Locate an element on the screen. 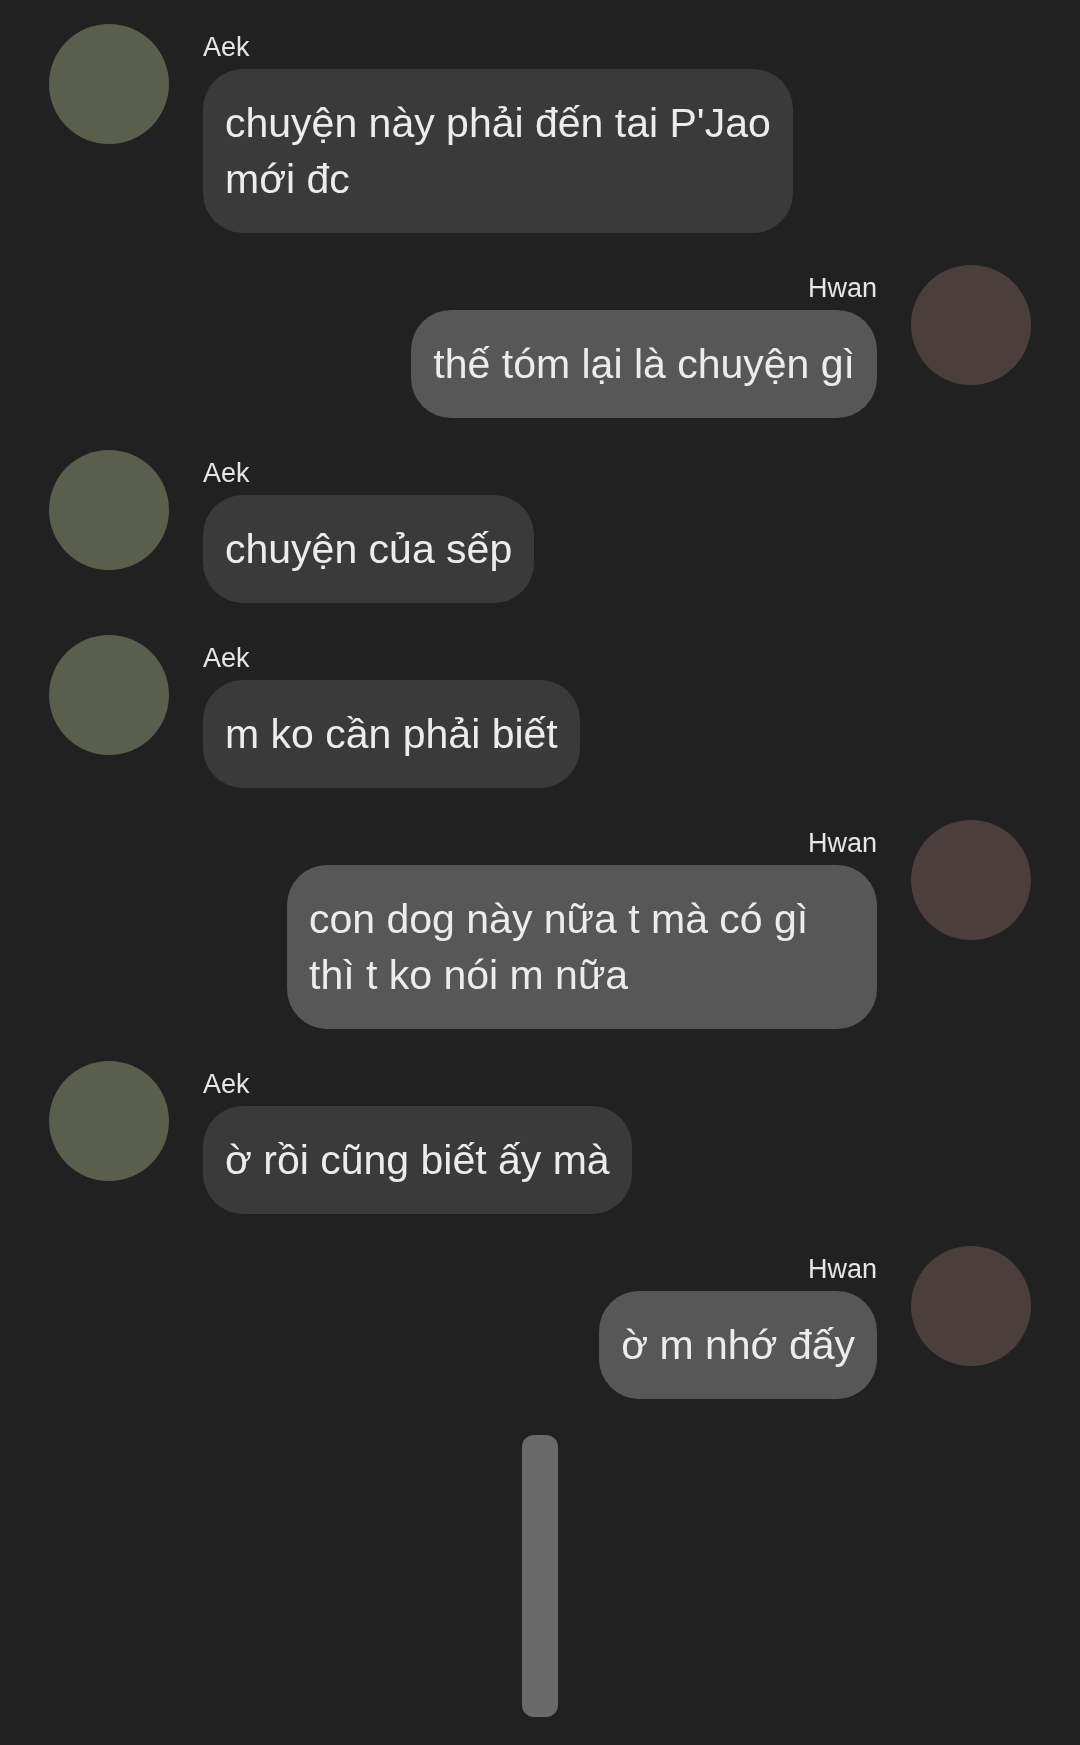  message-bubble: con dog này nữa t mà có gì thì t ko nói m nữa is located at coordinates (582, 947).